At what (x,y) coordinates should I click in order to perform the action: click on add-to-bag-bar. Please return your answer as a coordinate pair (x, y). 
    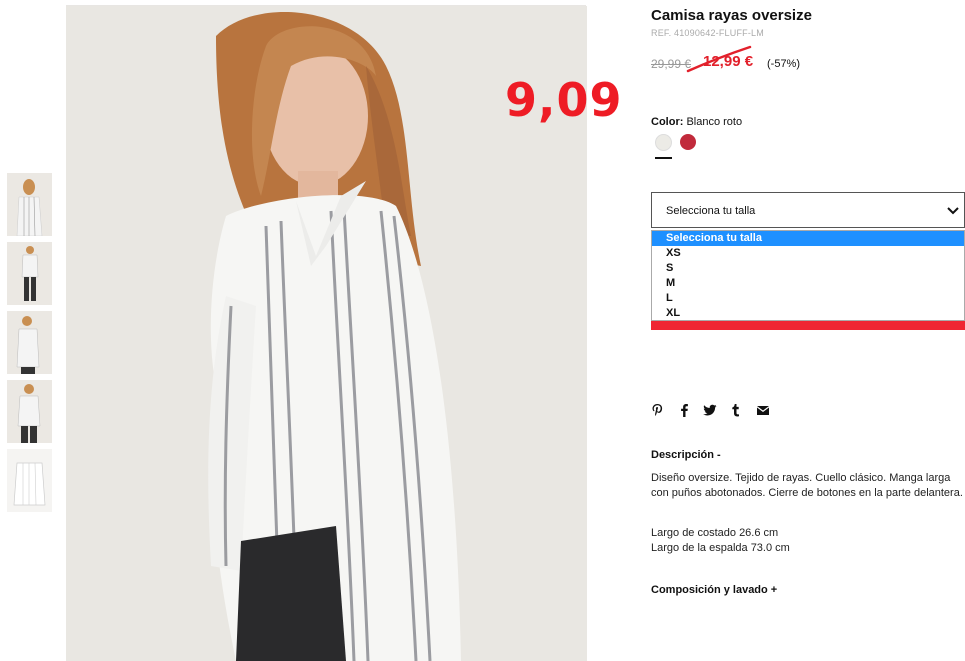
    Looking at the image, I should click on (808, 325).